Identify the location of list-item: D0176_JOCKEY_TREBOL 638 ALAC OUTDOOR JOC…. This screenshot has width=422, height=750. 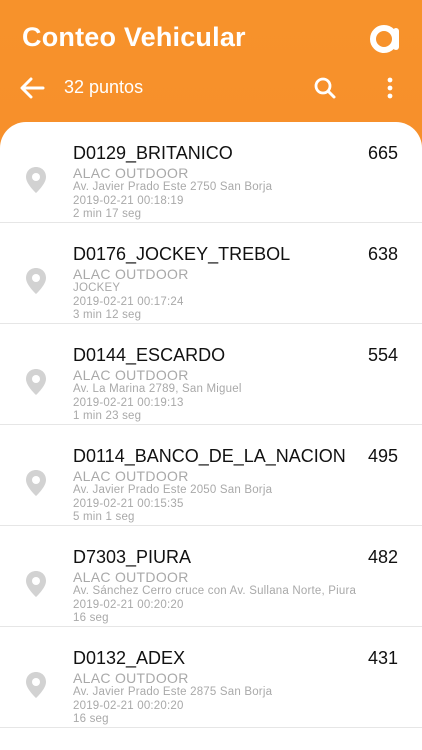
(211, 273).